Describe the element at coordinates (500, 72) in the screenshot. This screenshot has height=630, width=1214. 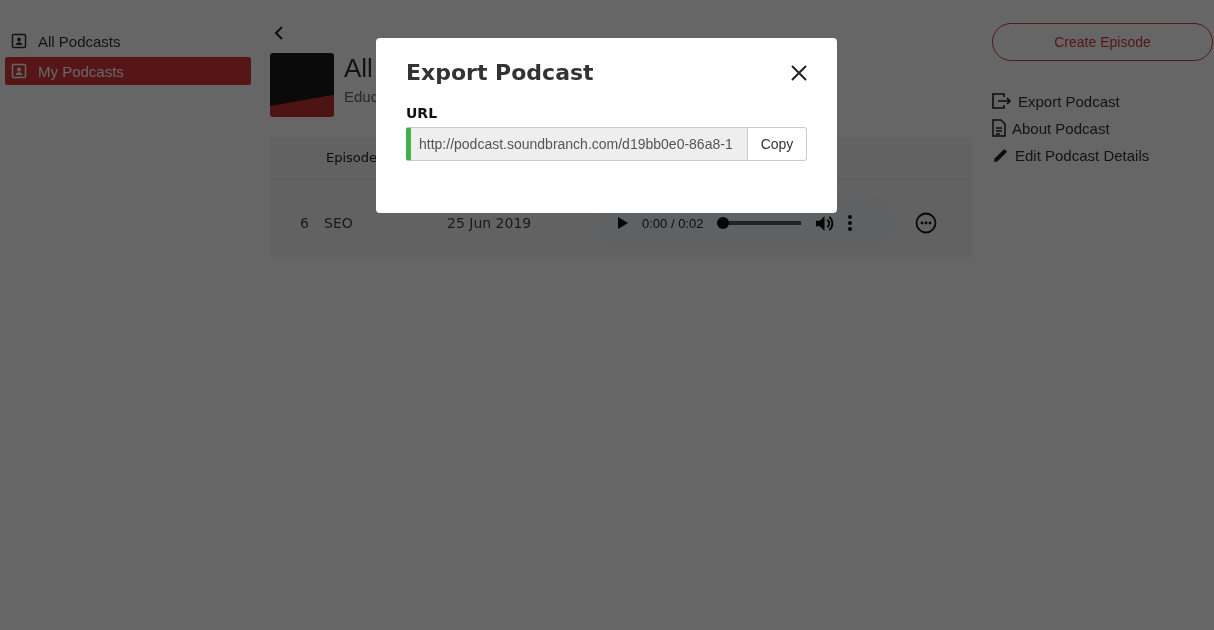
I see `dialog-title: Export Podcast` at that location.